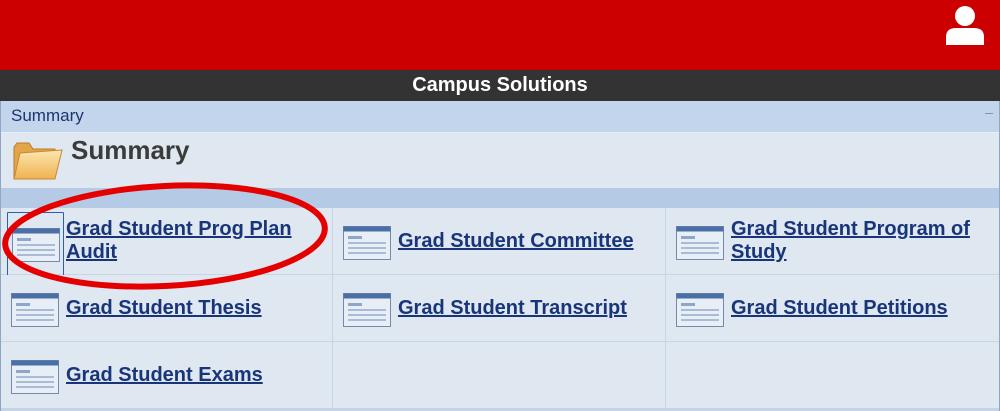 Image resolution: width=1000 pixels, height=411 pixels. I want to click on grid-cell: Grad Student Exams, so click(167, 375).